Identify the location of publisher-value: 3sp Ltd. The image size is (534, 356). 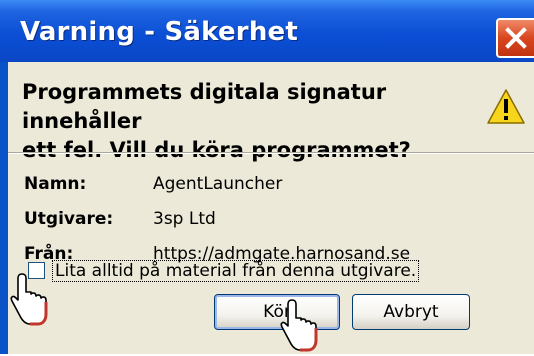
(184, 219).